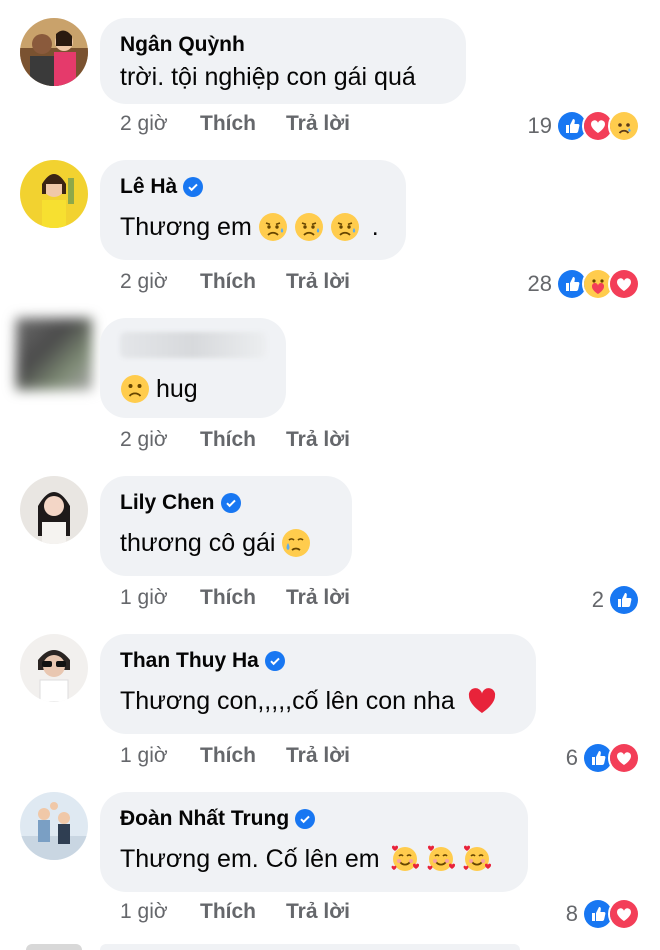  What do you see at coordinates (283, 45) in the screenshot?
I see `commenter-name: Ngân Quỳnh` at bounding box center [283, 45].